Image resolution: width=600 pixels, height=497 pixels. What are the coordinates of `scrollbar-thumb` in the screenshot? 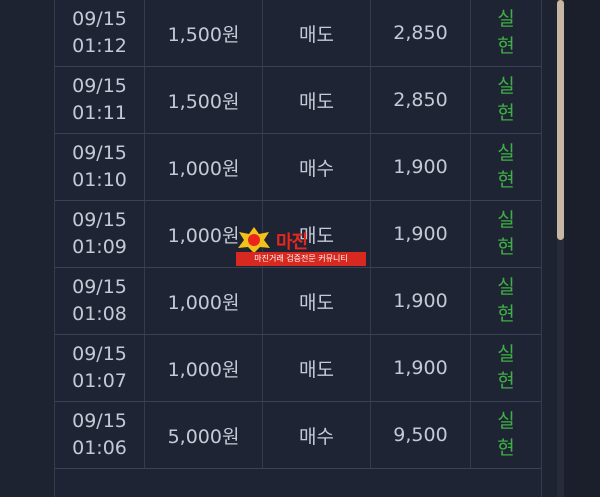 It's located at (560, 120).